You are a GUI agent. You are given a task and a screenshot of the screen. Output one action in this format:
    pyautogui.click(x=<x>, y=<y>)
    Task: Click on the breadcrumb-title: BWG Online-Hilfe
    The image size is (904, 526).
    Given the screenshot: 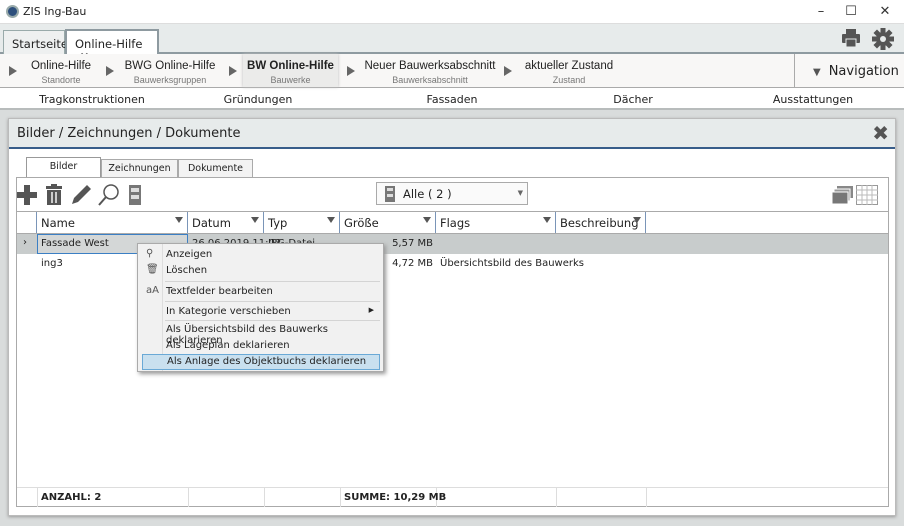 What is the action you would take?
    pyautogui.click(x=170, y=66)
    